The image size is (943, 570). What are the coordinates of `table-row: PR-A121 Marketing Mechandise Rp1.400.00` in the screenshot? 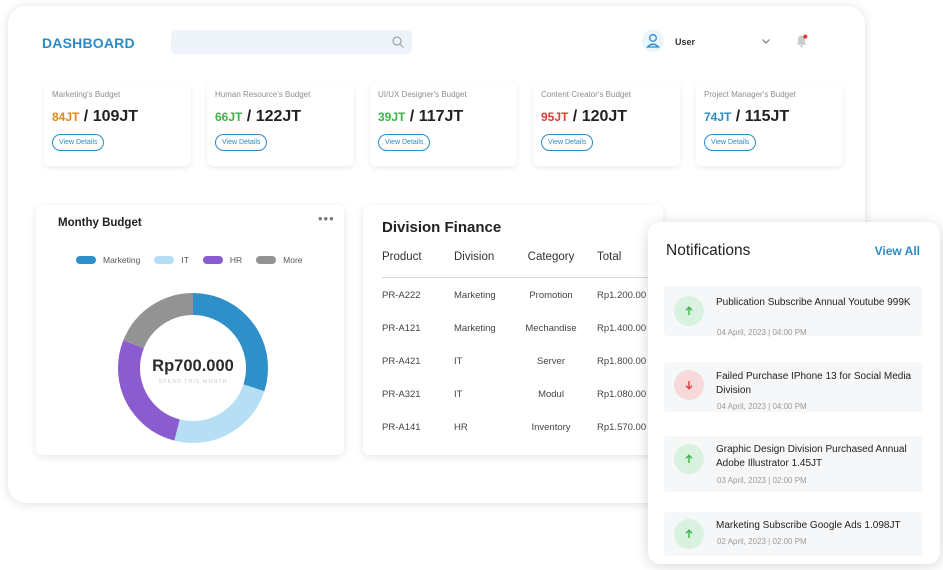 It's located at (522, 339).